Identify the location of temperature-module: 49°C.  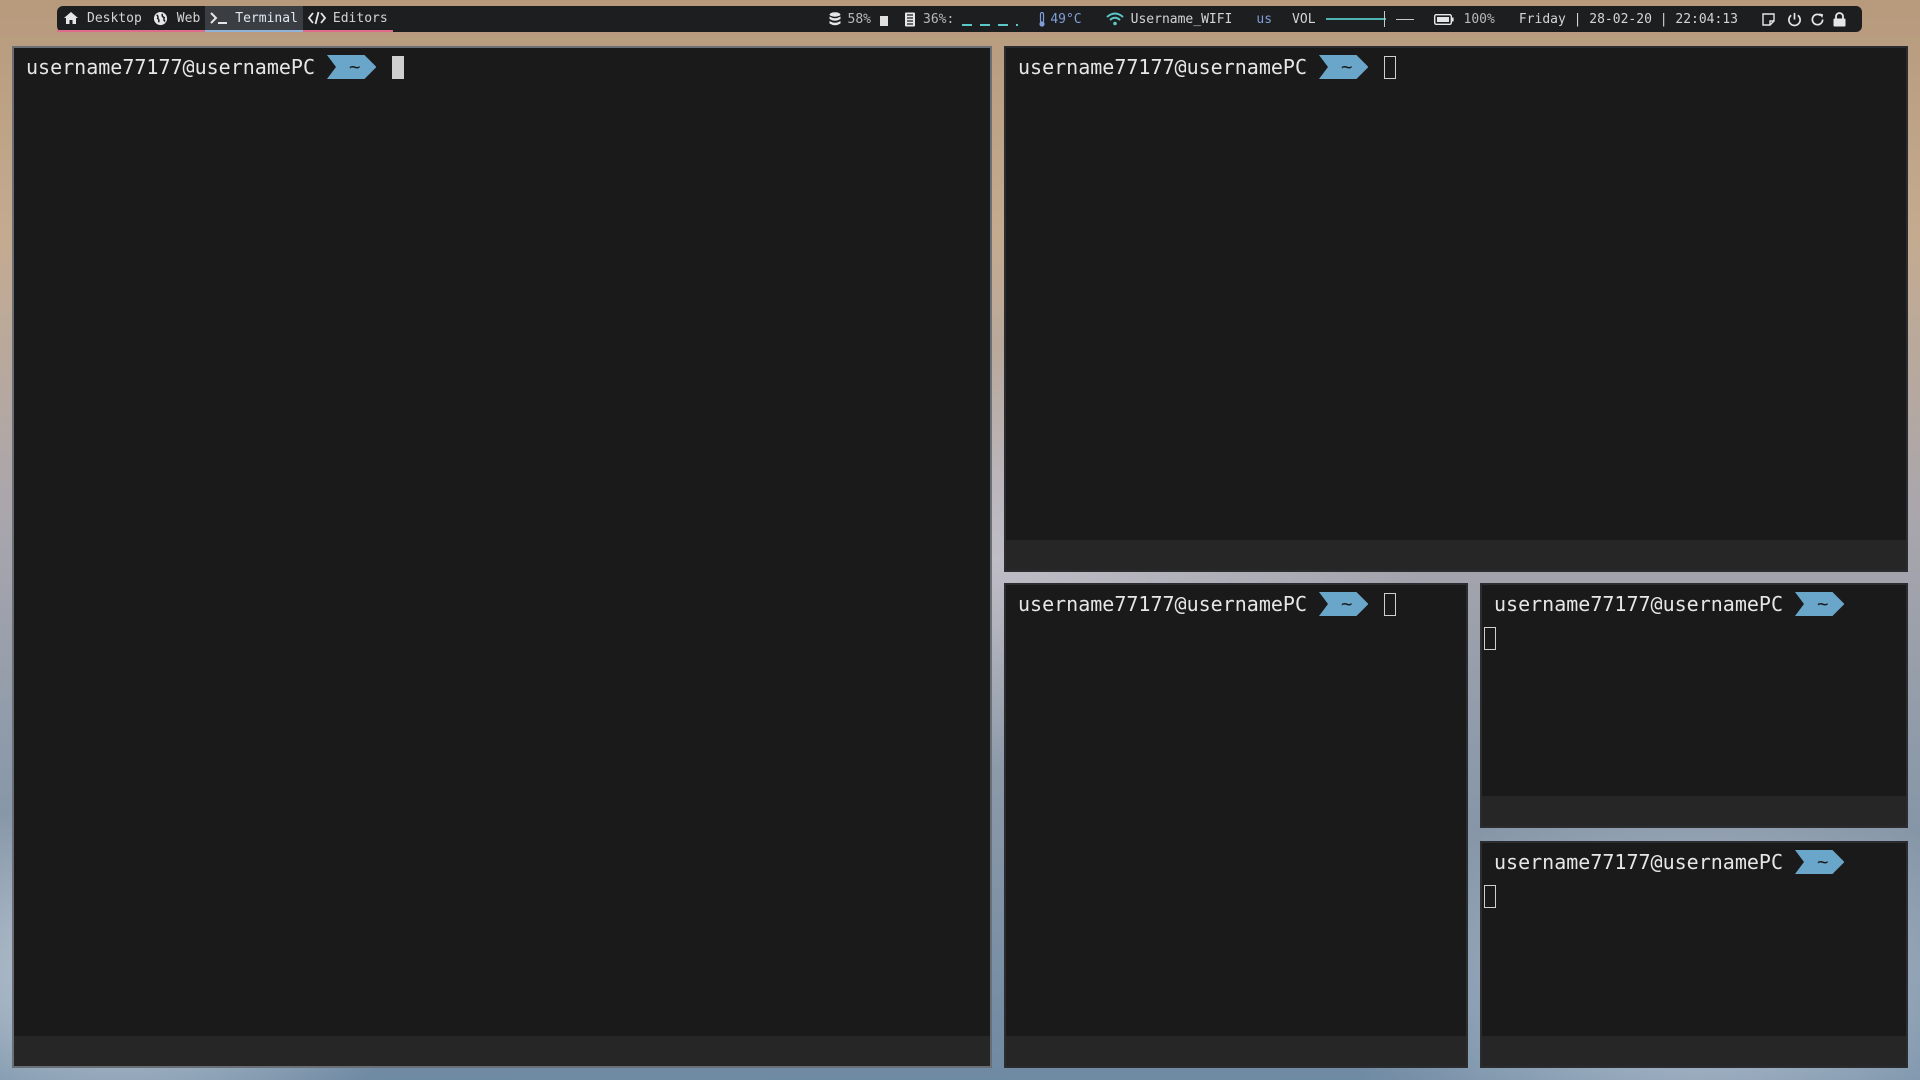
(1060, 19).